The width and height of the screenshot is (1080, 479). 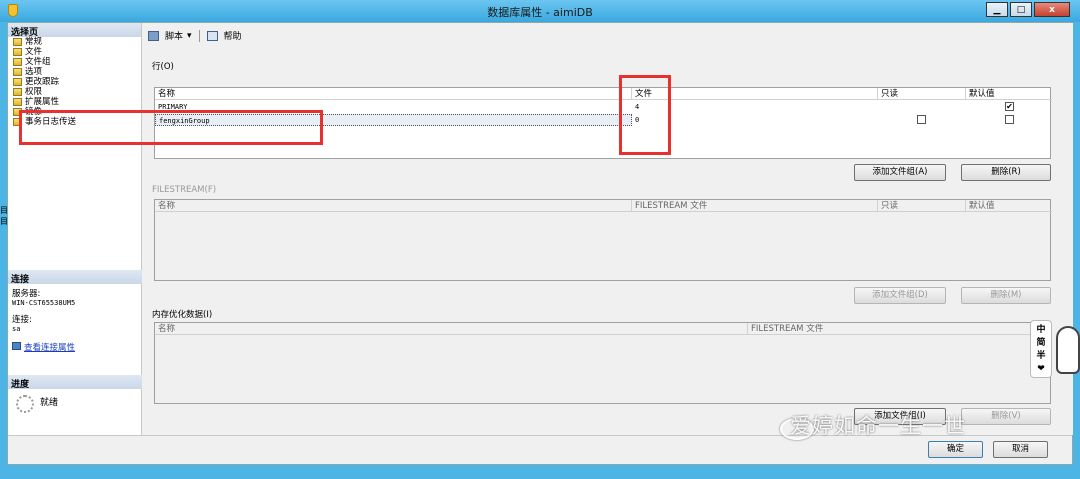 What do you see at coordinates (77, 42) in the screenshot?
I see `nav-item-general: 常规` at bounding box center [77, 42].